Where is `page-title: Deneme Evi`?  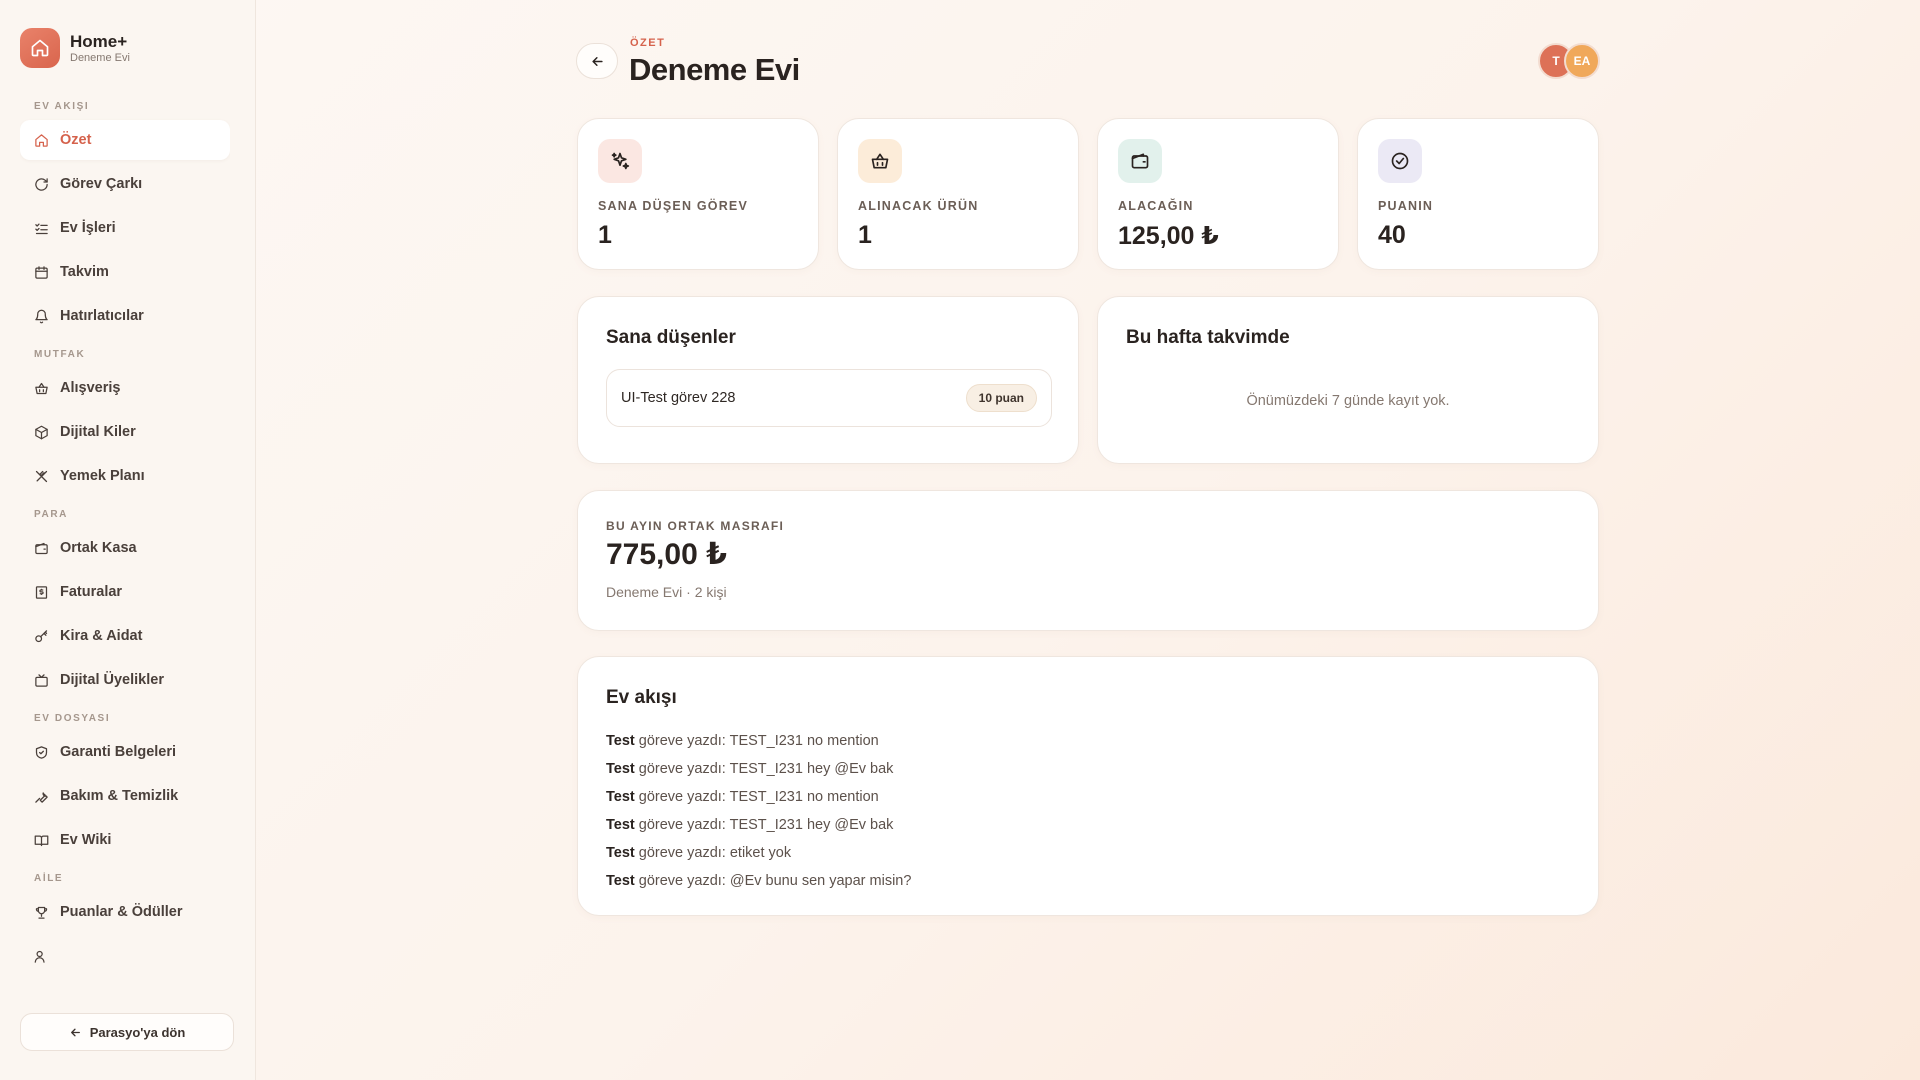
page-title: Deneme Evi is located at coordinates (714, 69).